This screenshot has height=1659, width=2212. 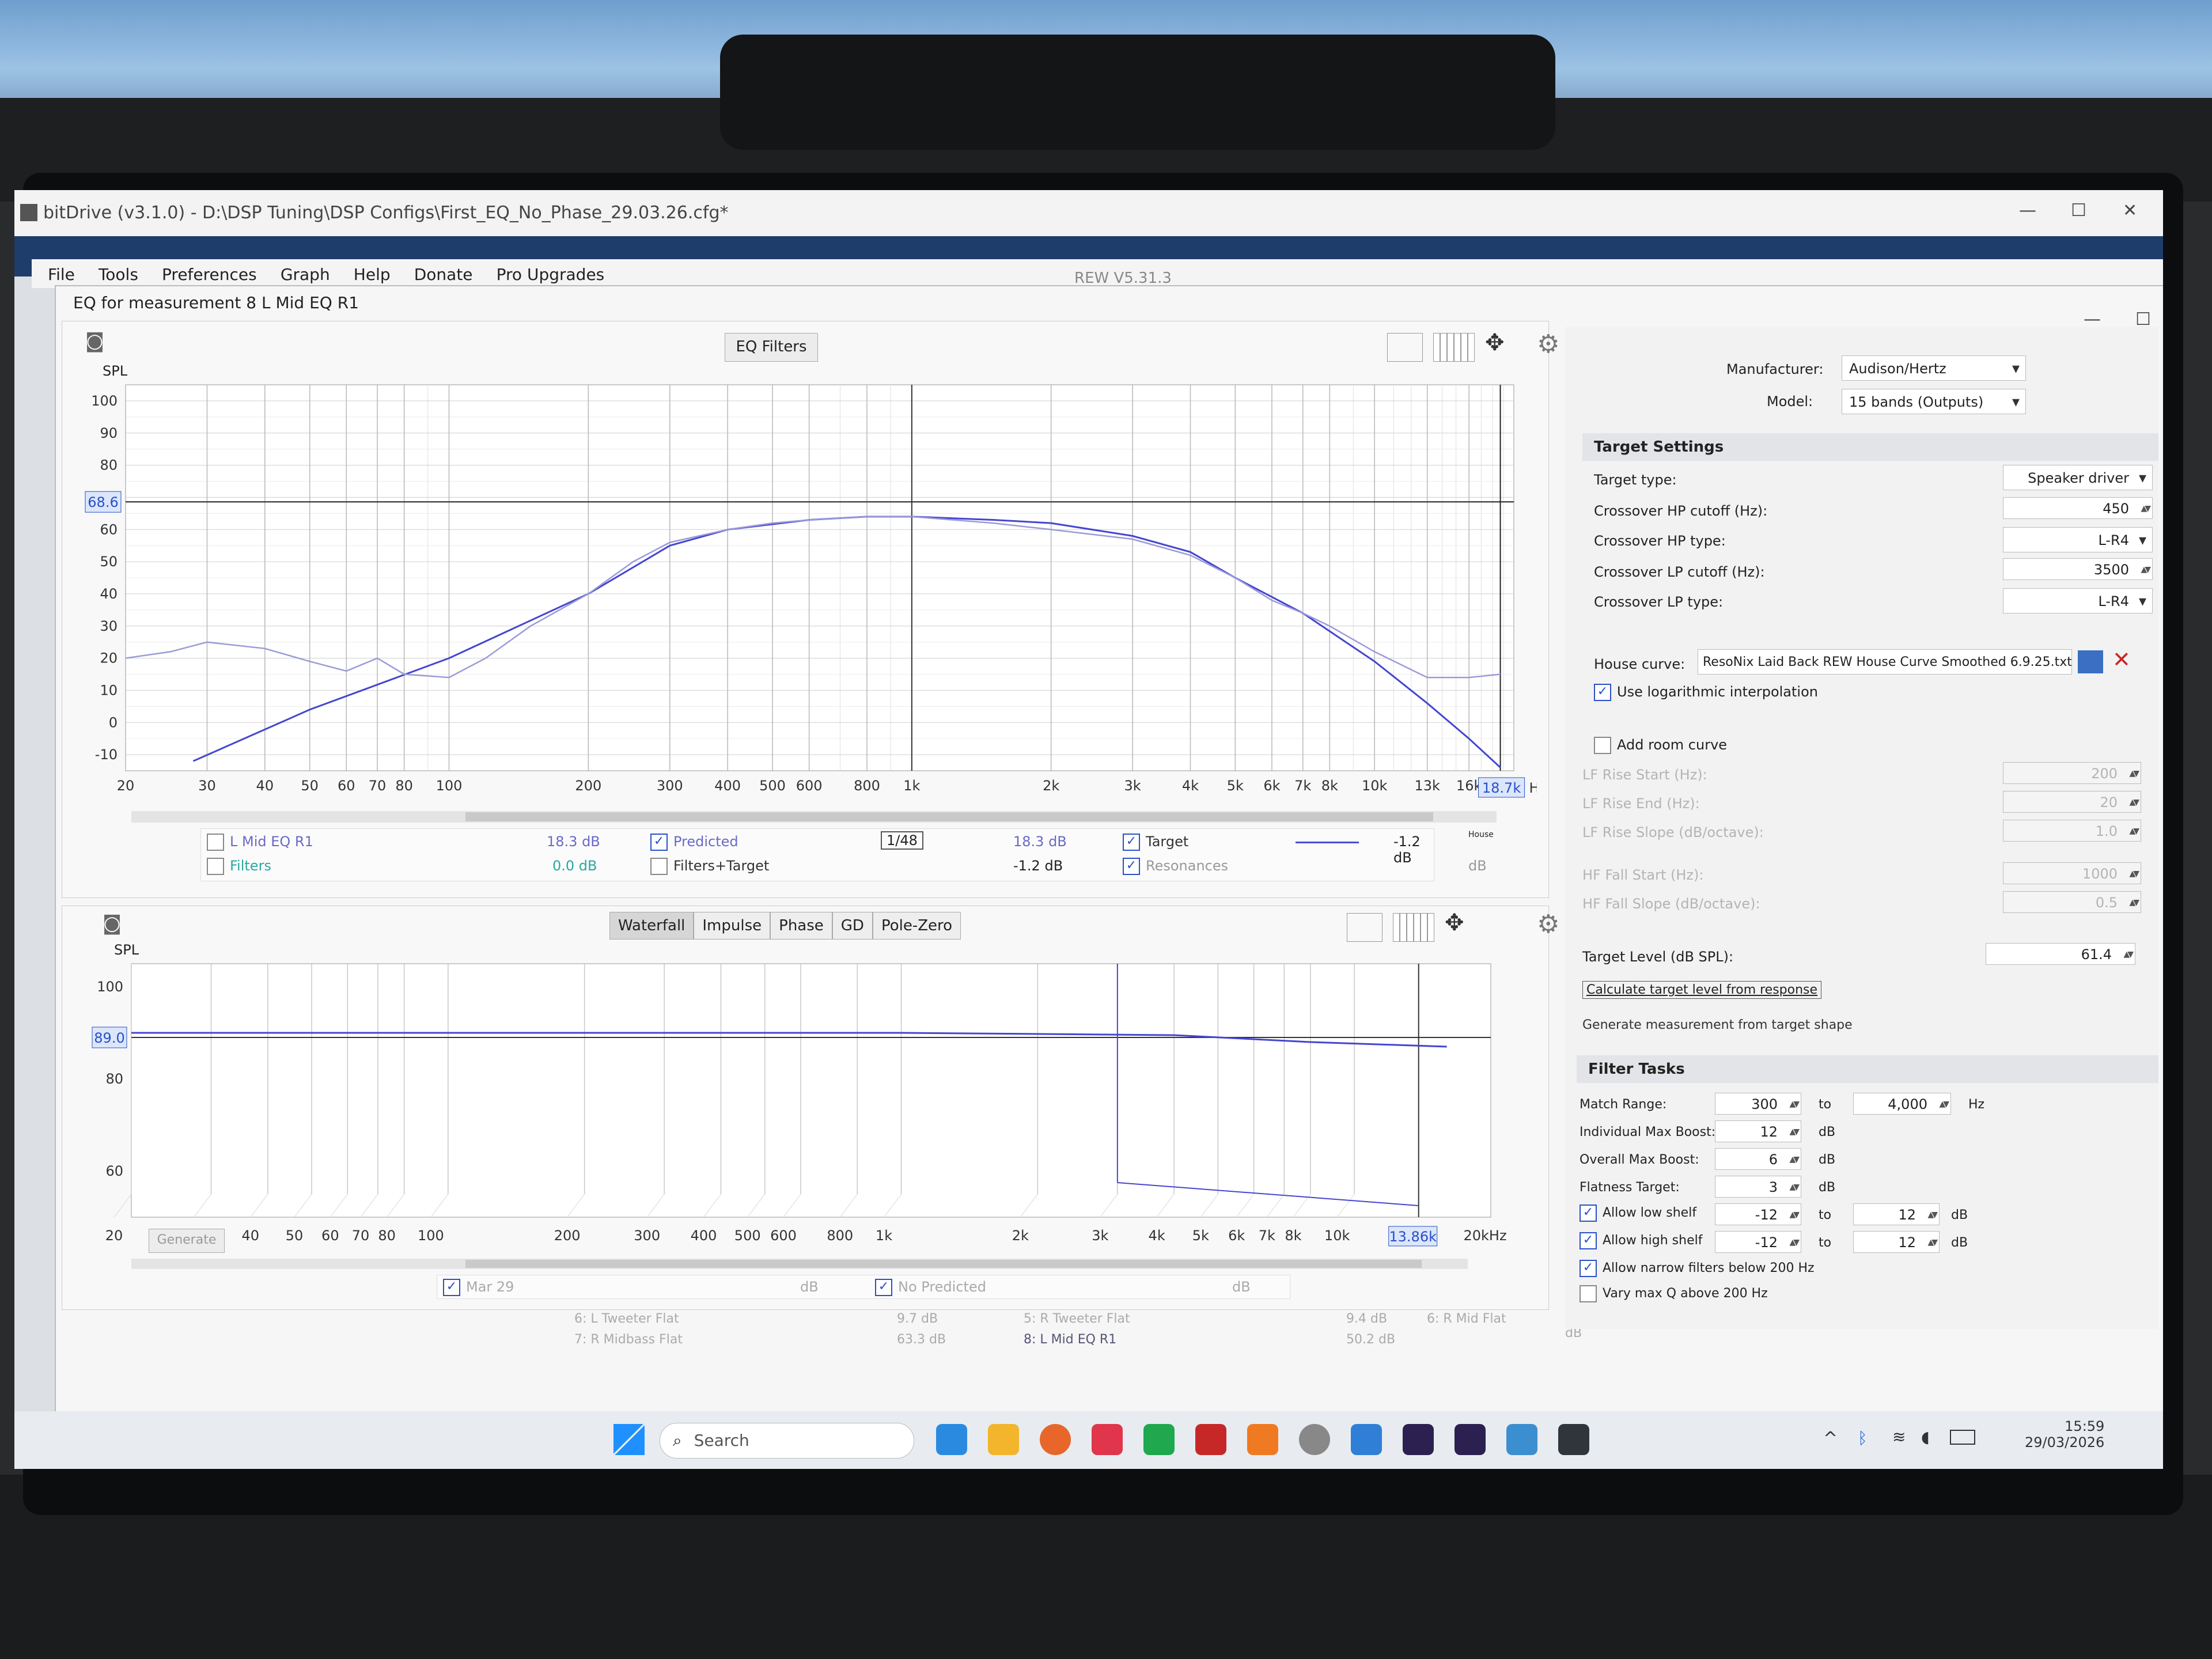 What do you see at coordinates (709, 866) in the screenshot?
I see `legend-filters-target: Filters+Target` at bounding box center [709, 866].